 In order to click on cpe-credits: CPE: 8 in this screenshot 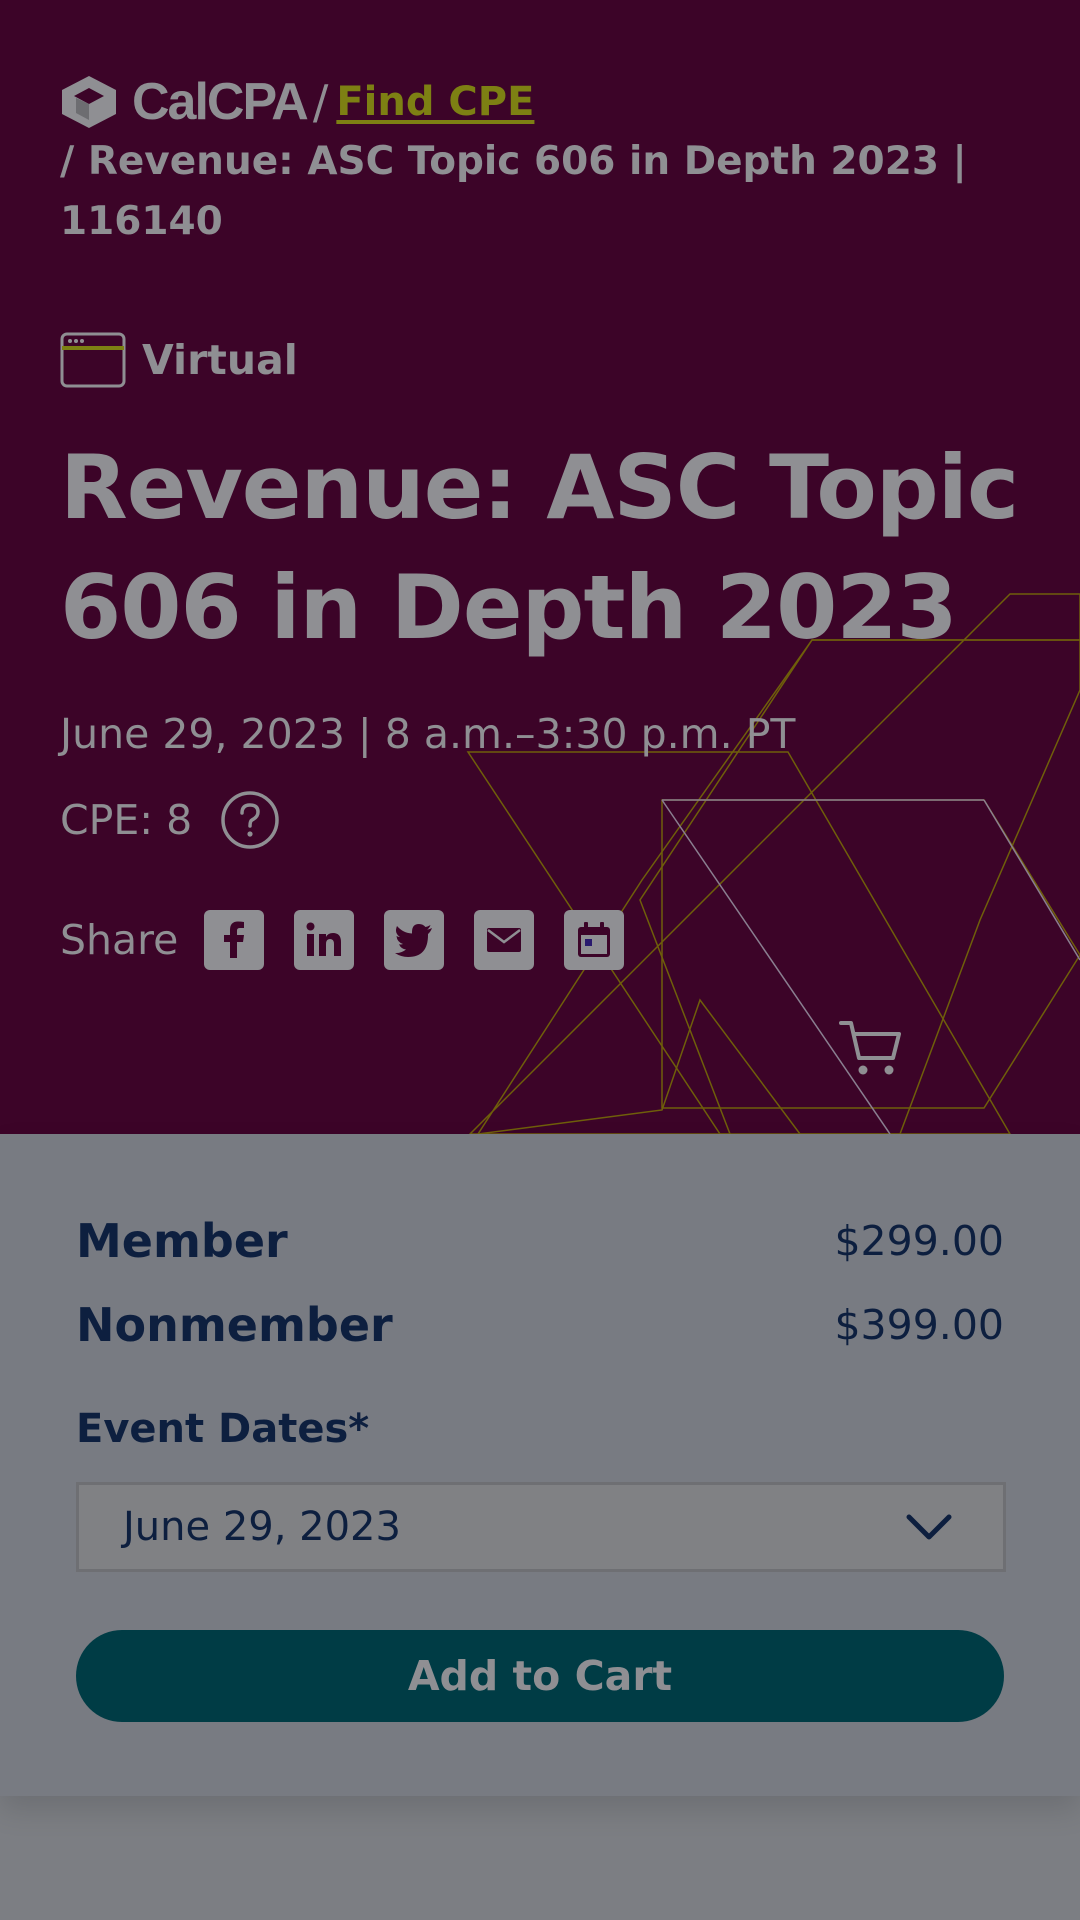, I will do `click(170, 820)`.